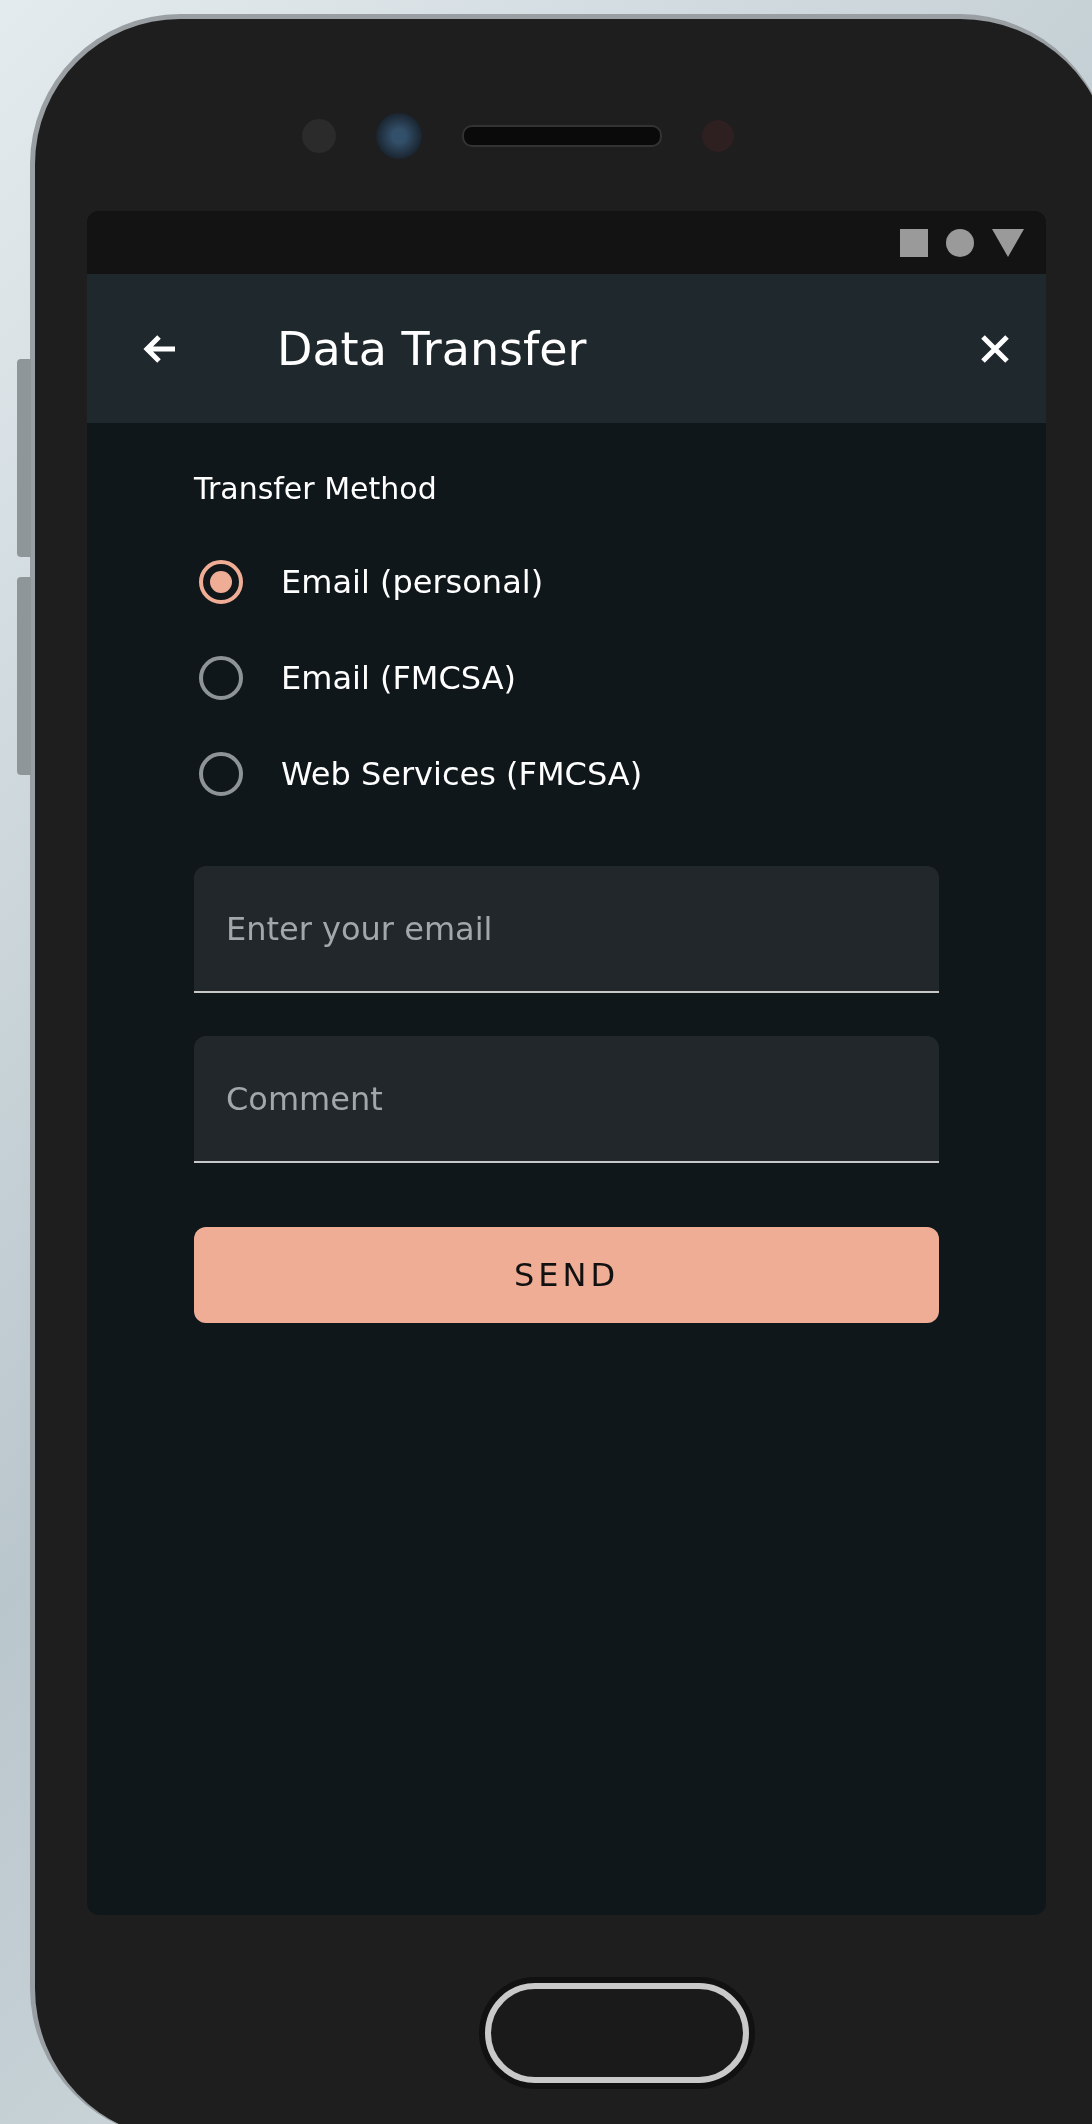 Image resolution: width=1092 pixels, height=2124 pixels. What do you see at coordinates (914, 242) in the screenshot?
I see `square-icon` at bounding box center [914, 242].